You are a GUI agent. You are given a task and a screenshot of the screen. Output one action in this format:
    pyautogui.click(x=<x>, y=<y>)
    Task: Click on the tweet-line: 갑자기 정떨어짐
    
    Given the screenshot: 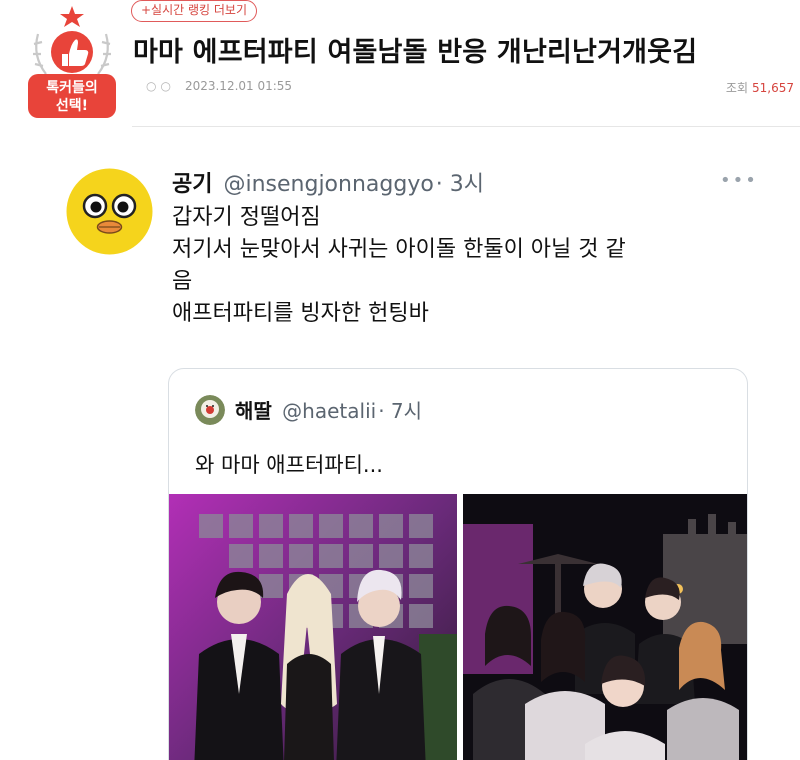 What is the action you would take?
    pyautogui.click(x=246, y=217)
    